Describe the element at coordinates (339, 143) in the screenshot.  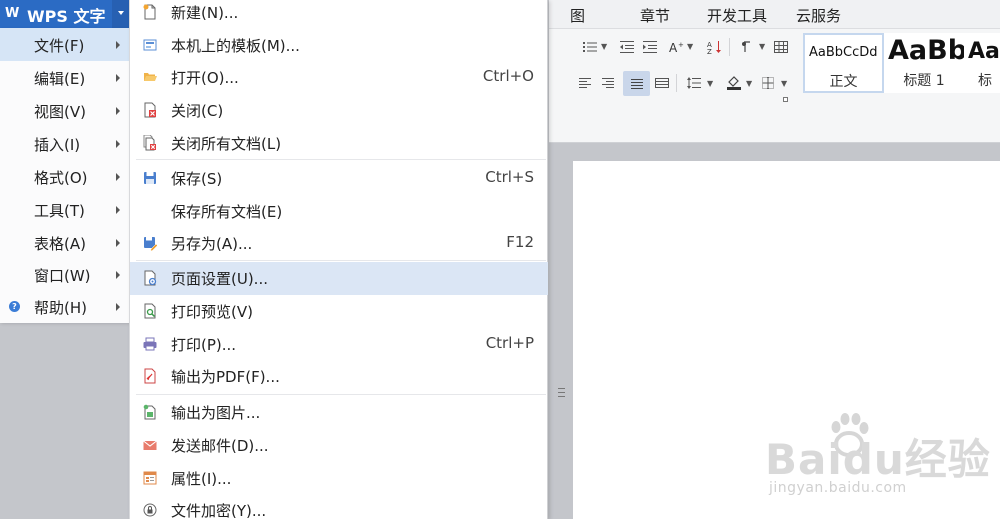
I see `menu-item-close-all: 关闭所有文档(L)` at that location.